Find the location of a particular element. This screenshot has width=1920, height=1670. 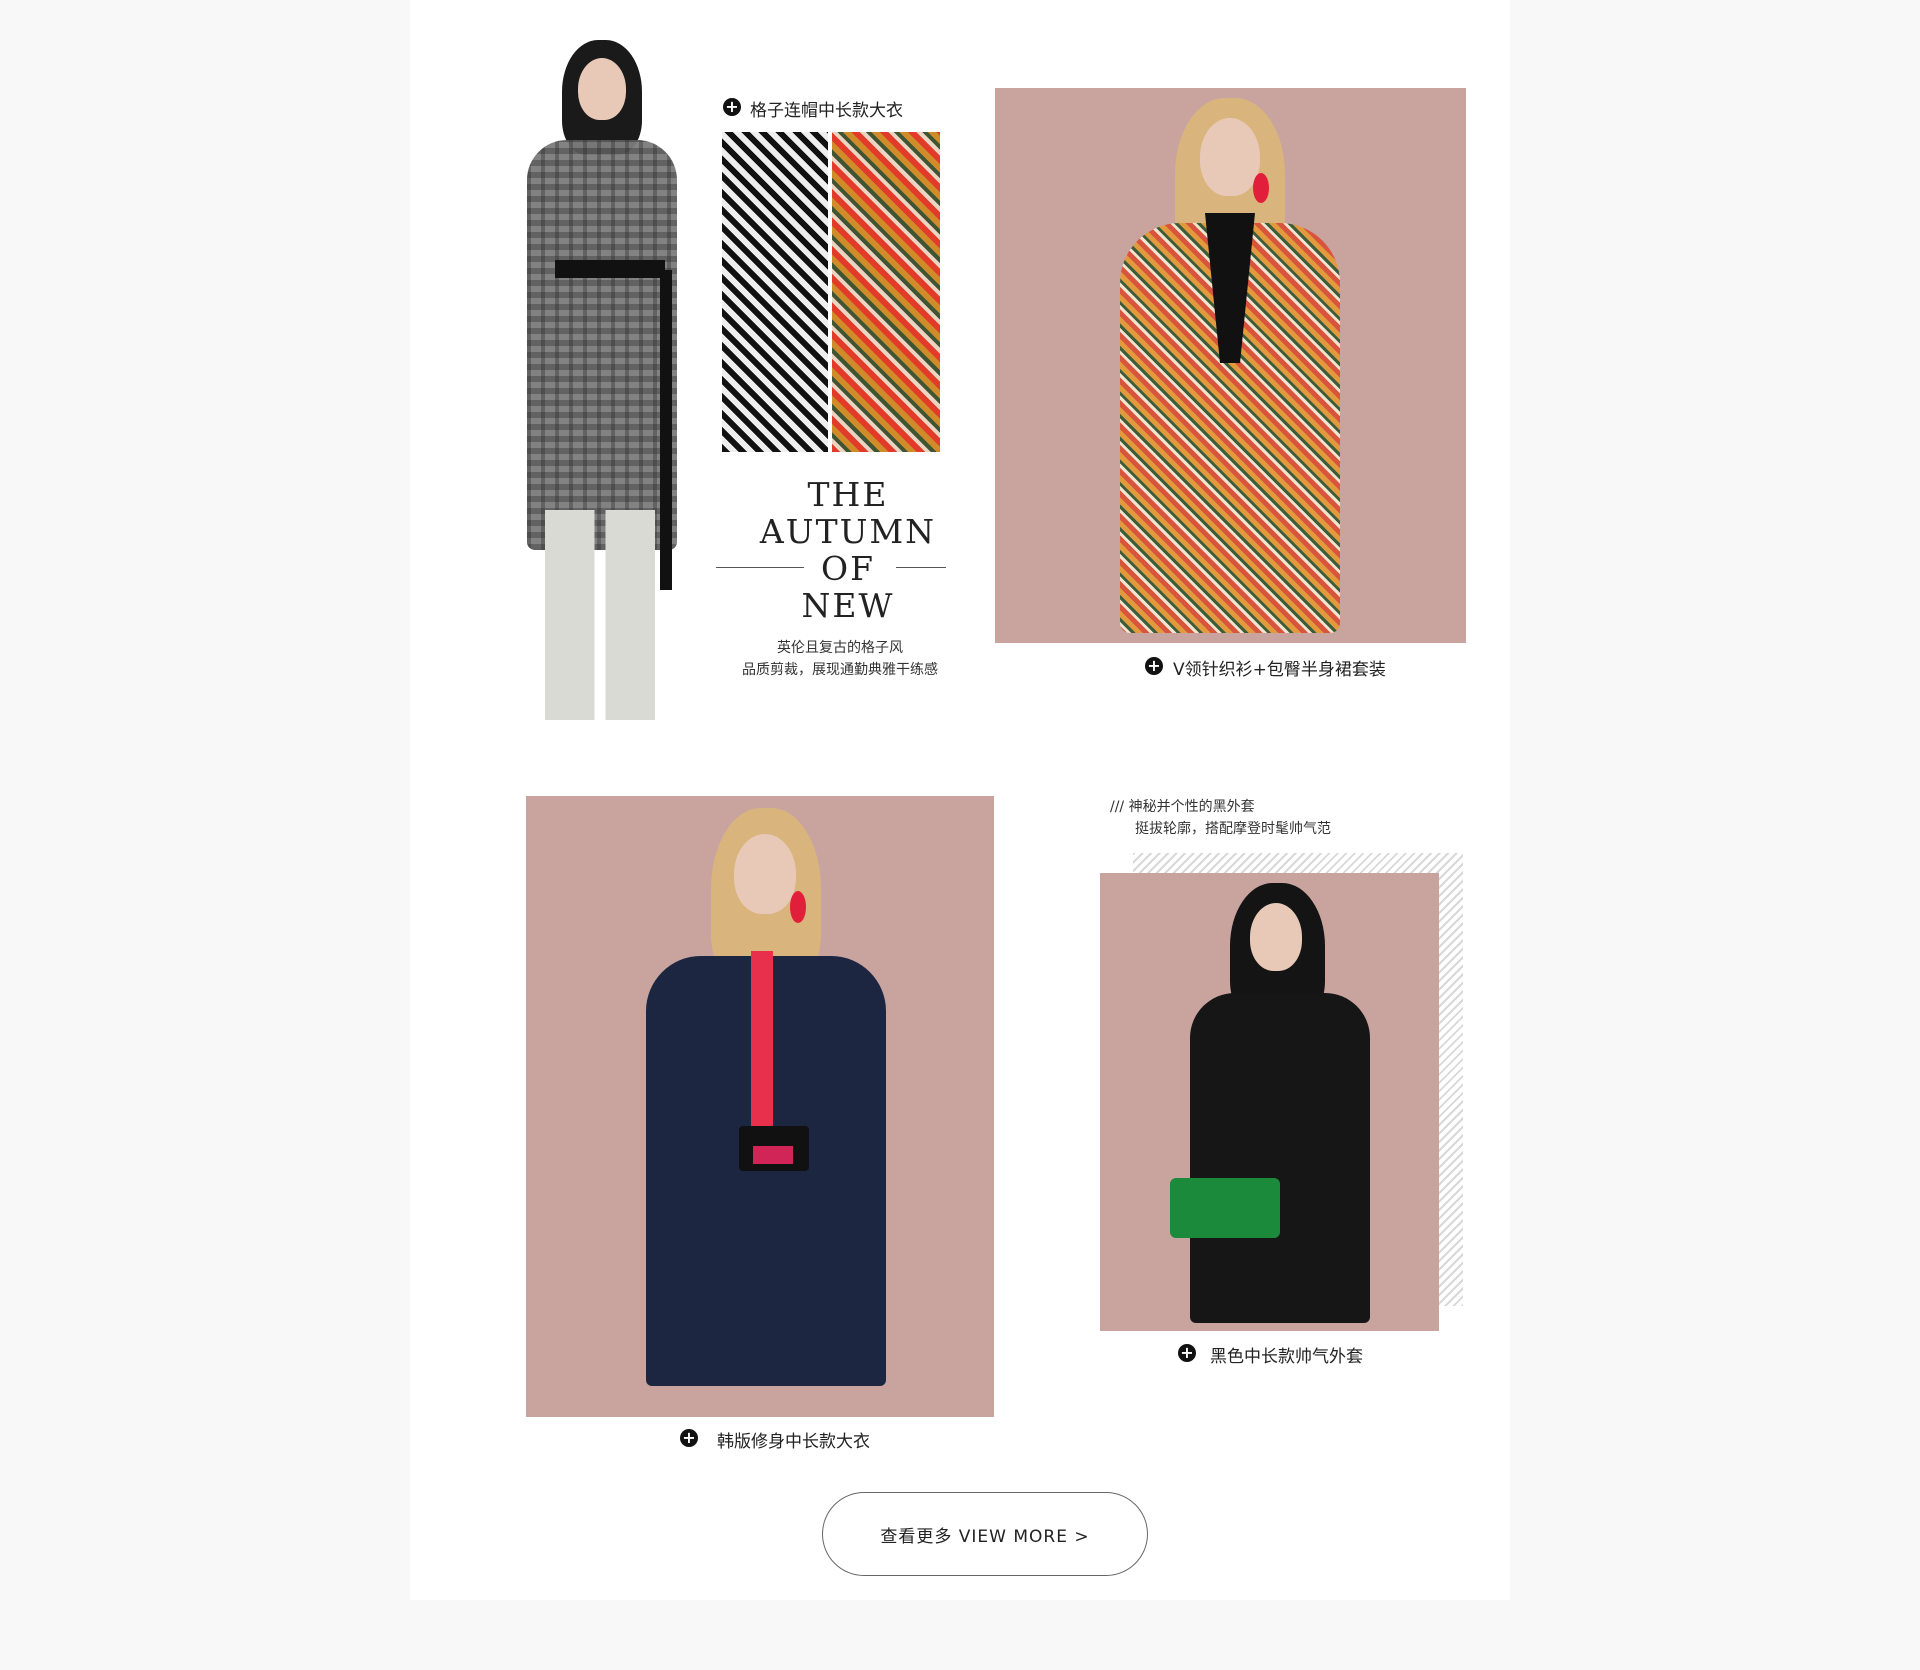

green-clutch is located at coordinates (1225, 1208).